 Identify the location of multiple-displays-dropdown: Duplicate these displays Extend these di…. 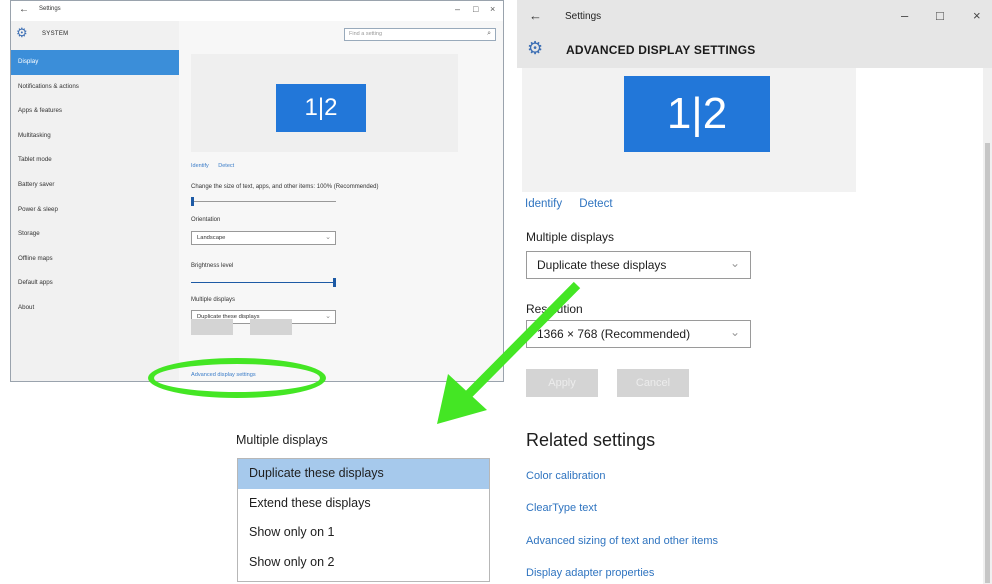
(363, 520).